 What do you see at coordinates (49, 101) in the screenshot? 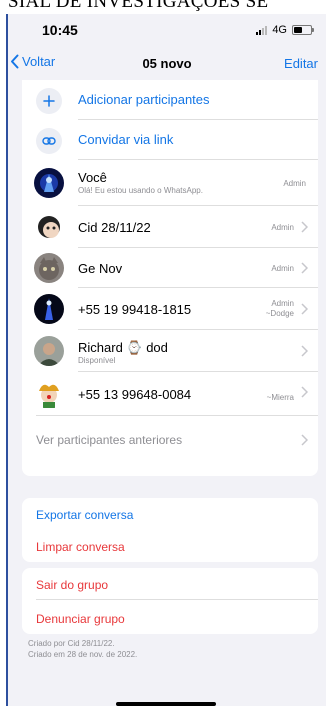
I see `plus-icon` at bounding box center [49, 101].